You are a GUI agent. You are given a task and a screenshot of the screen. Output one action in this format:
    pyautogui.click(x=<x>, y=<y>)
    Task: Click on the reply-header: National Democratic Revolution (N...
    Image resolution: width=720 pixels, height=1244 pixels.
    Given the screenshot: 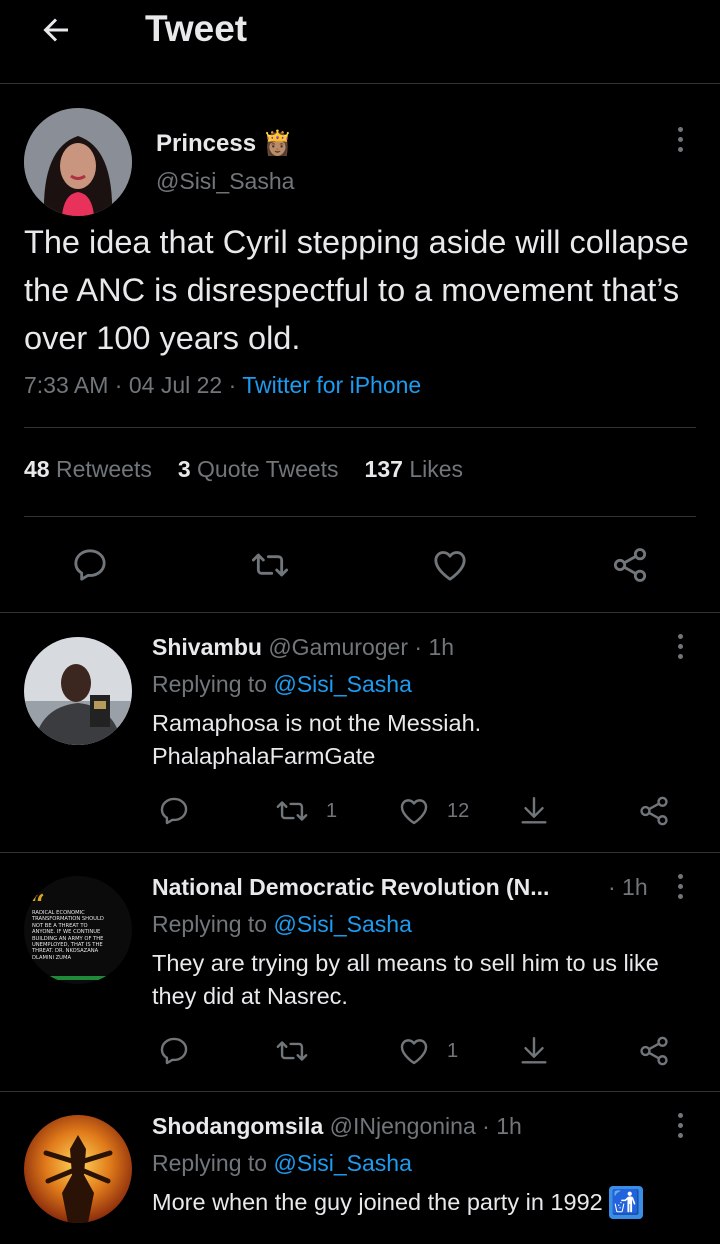 What is the action you would take?
    pyautogui.click(x=350, y=887)
    